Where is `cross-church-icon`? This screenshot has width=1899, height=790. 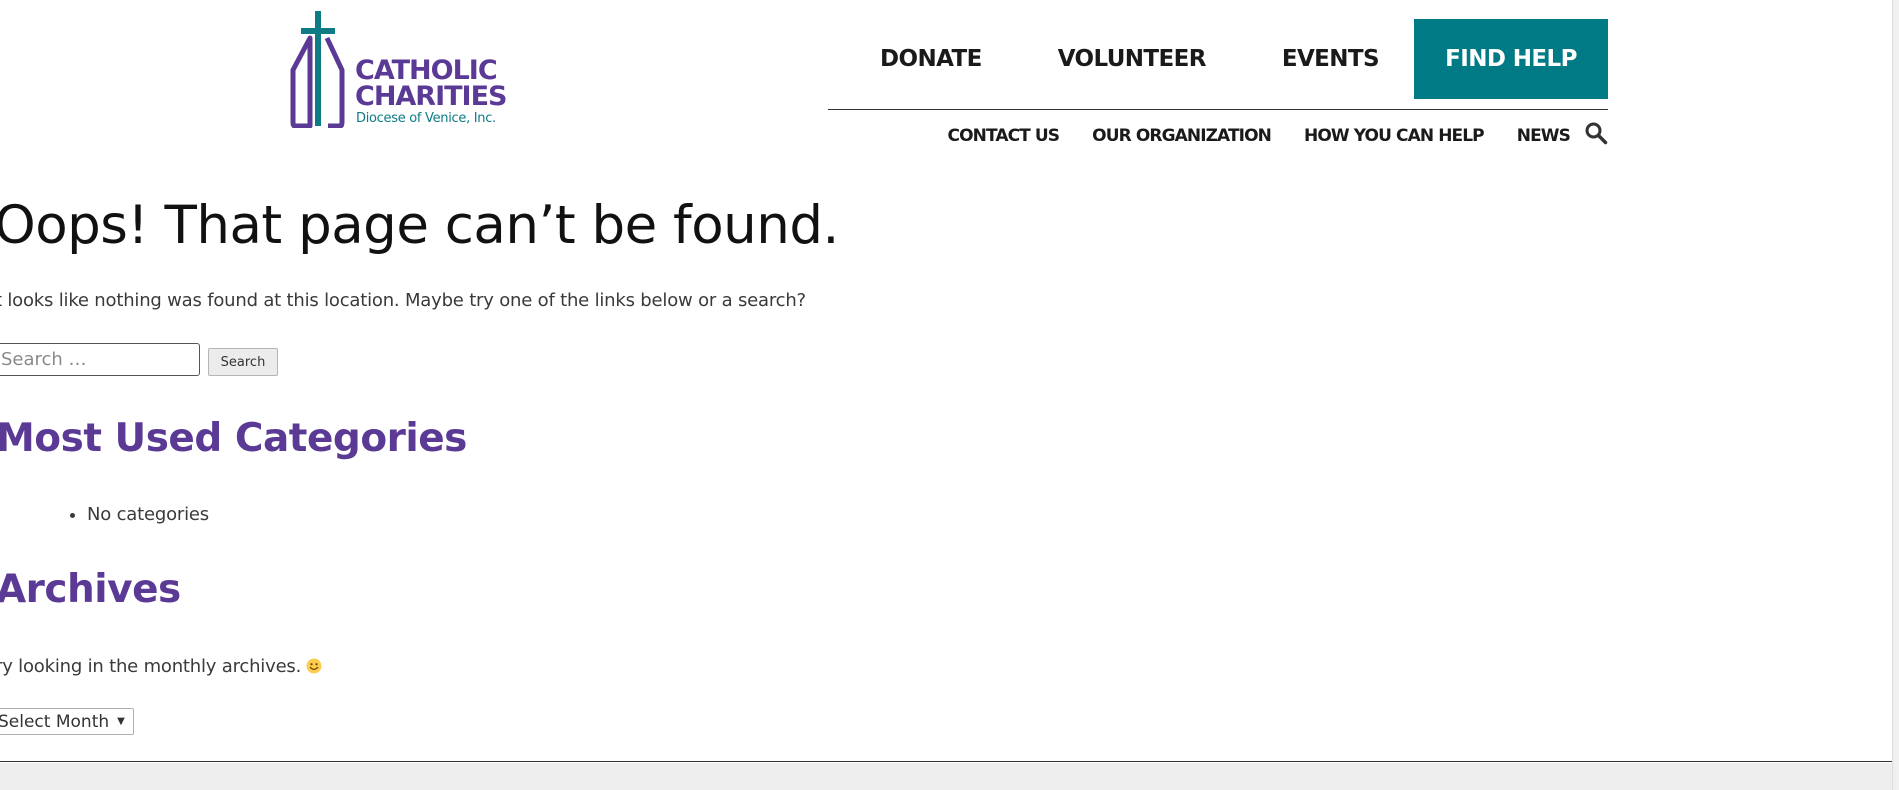 cross-church-icon is located at coordinates (317, 69).